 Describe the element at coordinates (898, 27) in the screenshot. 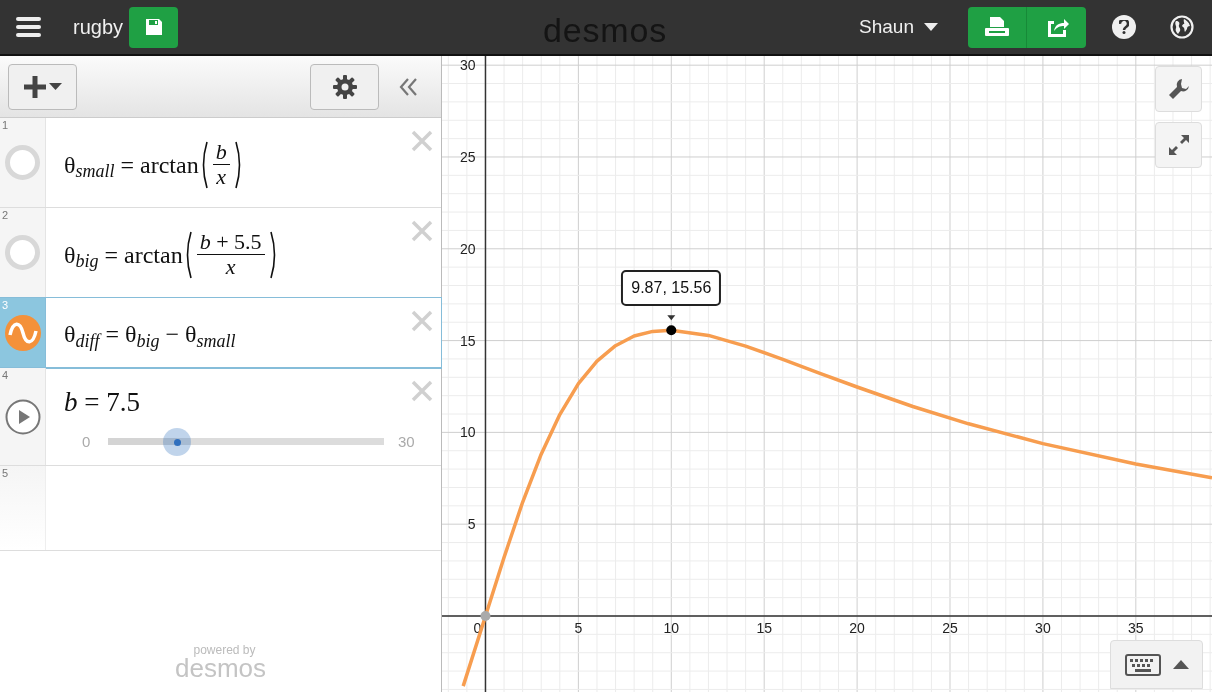

I see `user-menu: Shaun` at that location.